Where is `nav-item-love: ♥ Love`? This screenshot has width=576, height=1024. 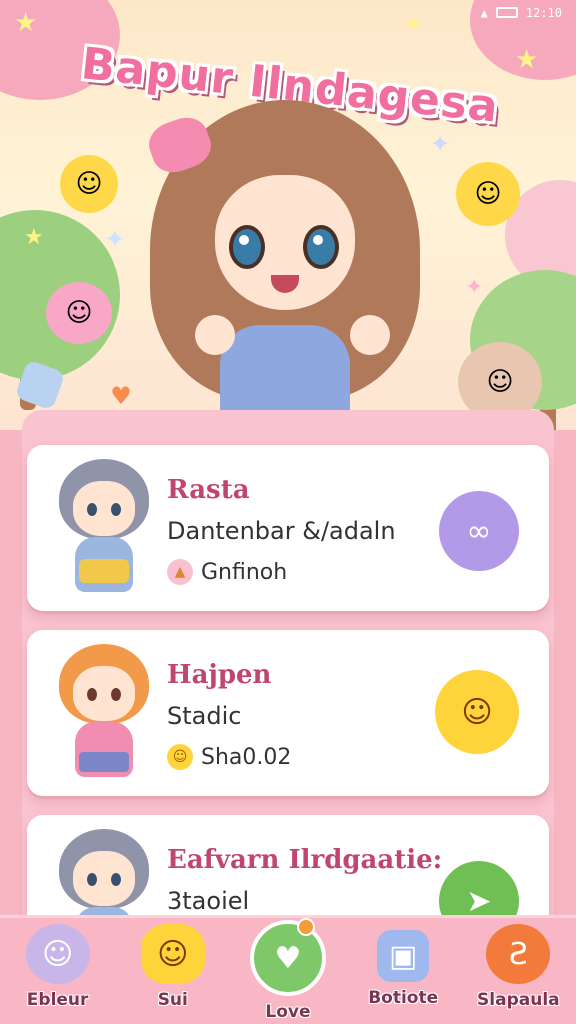 nav-item-love: ♥ Love is located at coordinates (288, 970).